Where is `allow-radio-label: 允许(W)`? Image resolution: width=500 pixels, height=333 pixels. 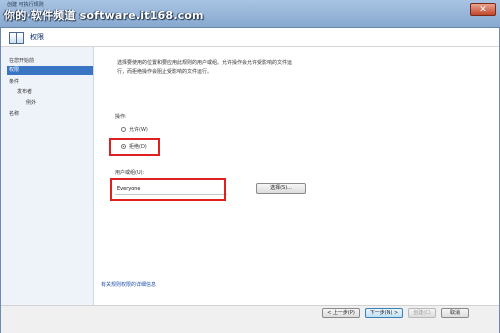
allow-radio-label: 允许(W) is located at coordinates (138, 130).